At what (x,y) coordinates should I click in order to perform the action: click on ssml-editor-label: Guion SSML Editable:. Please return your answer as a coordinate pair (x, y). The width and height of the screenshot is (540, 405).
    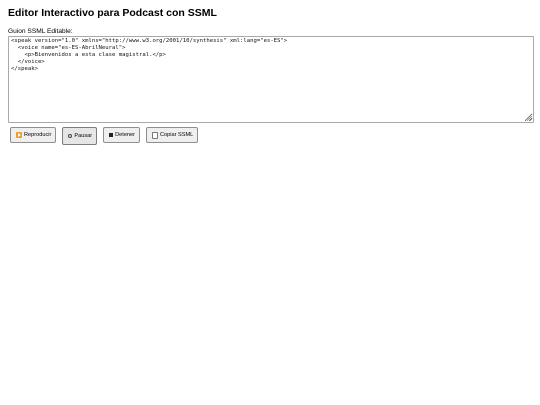
    Looking at the image, I should click on (40, 31).